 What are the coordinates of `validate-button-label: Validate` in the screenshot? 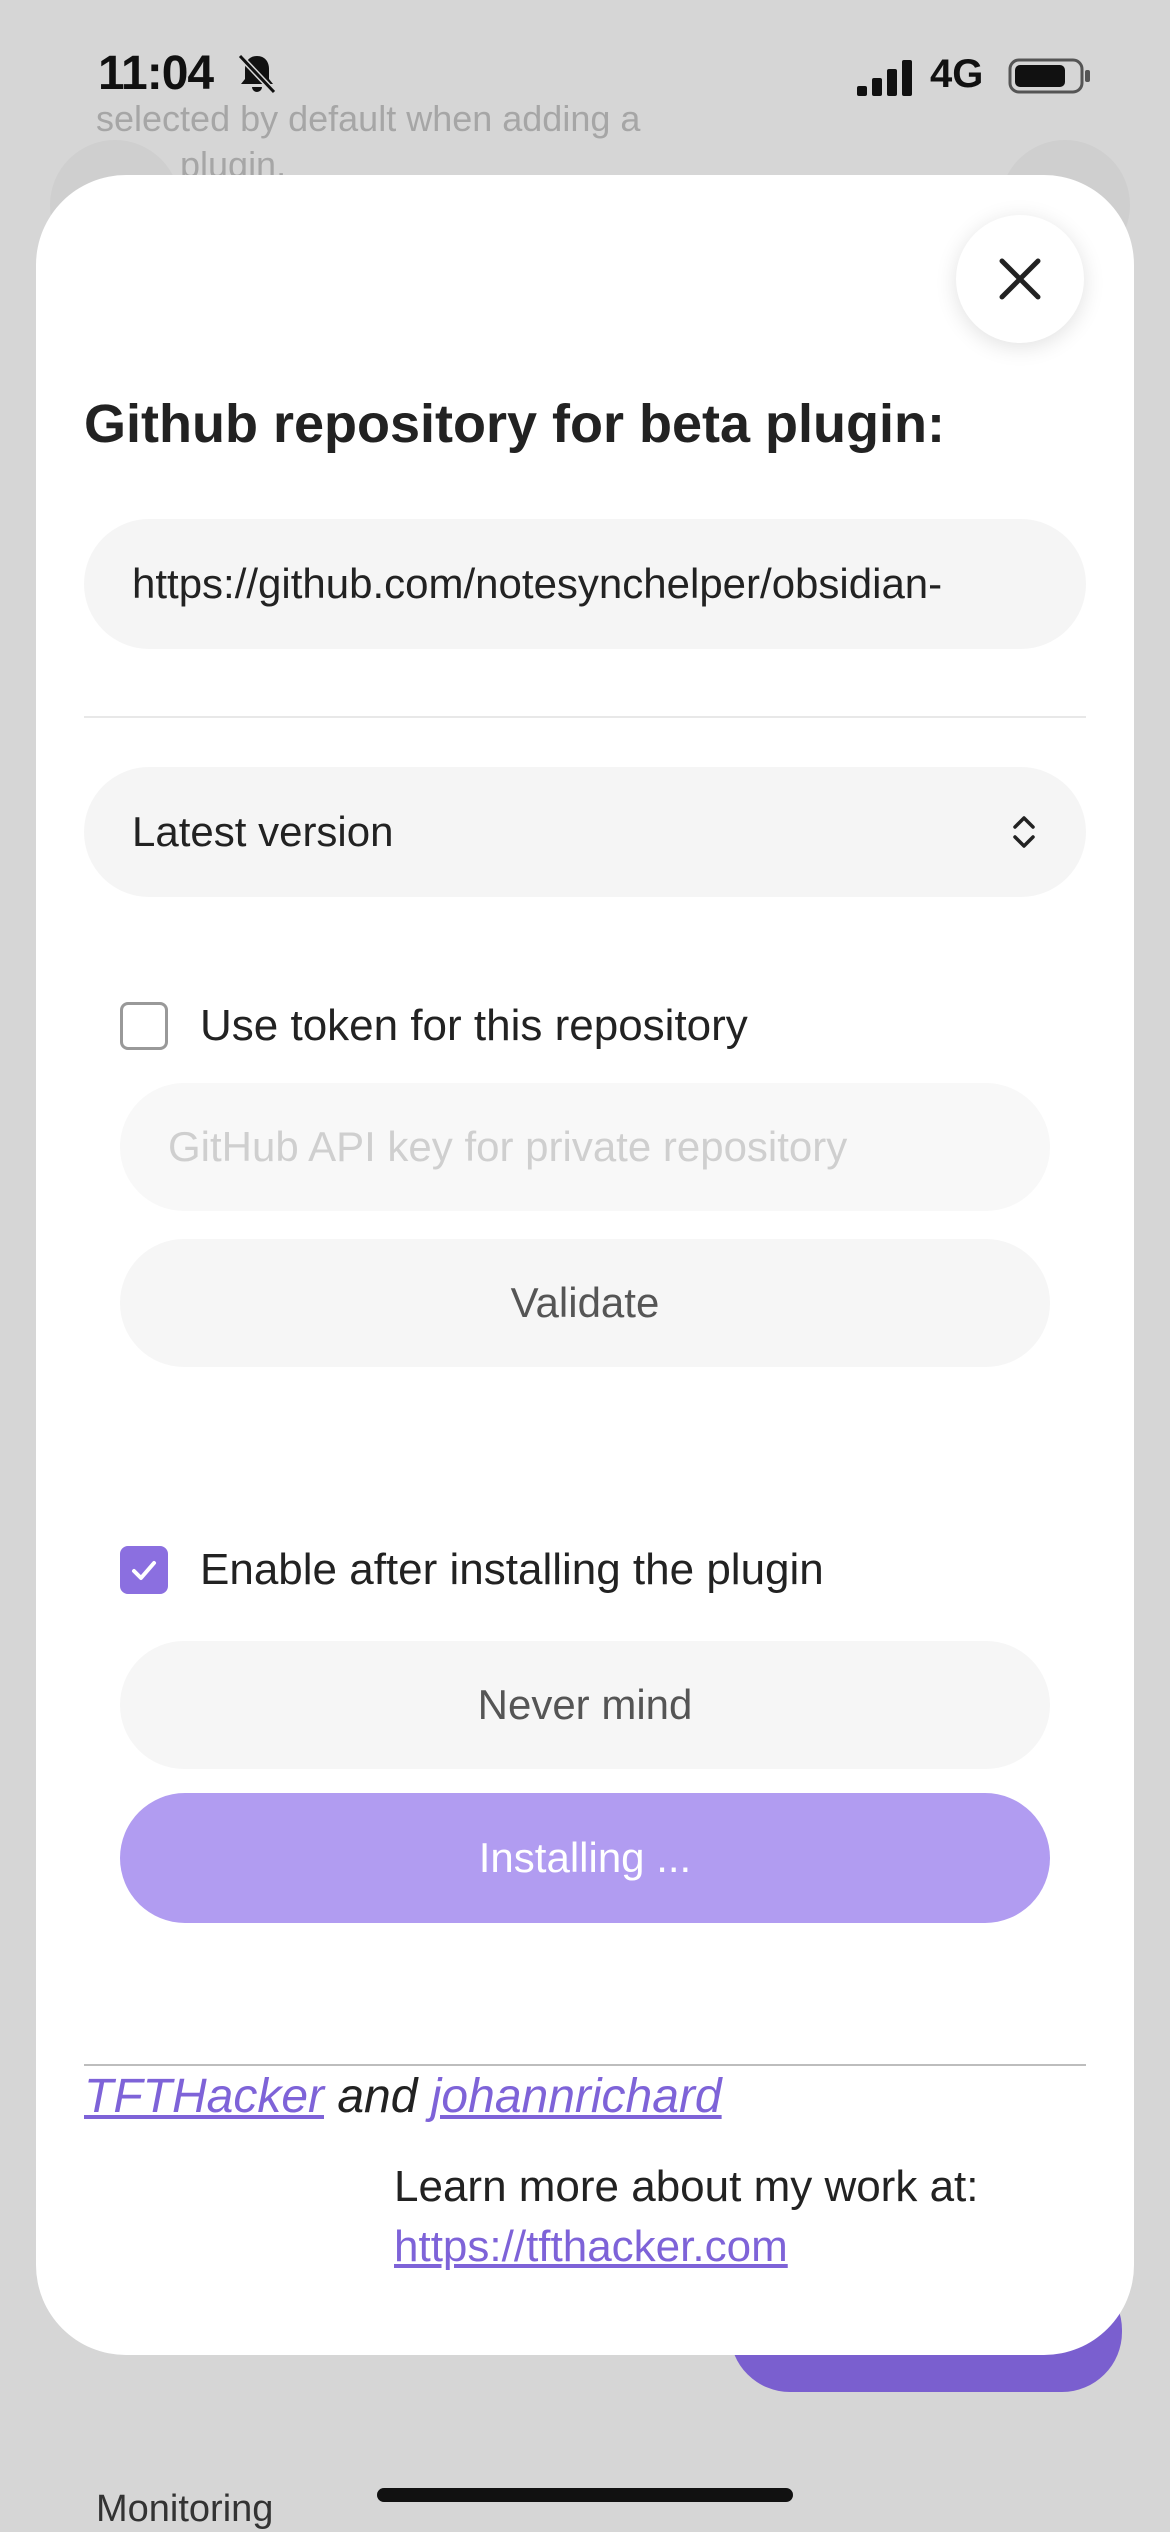 It's located at (585, 1302).